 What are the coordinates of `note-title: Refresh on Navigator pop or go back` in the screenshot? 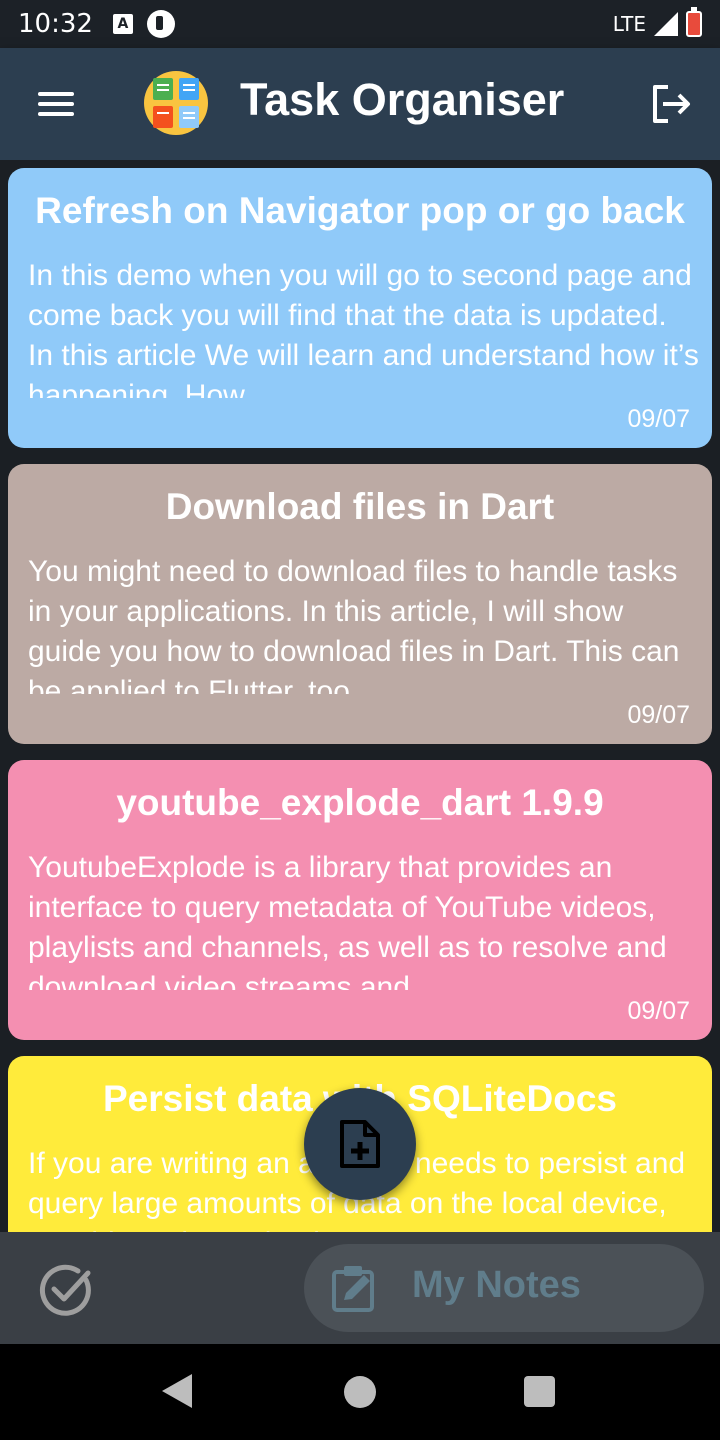 It's located at (360, 210).